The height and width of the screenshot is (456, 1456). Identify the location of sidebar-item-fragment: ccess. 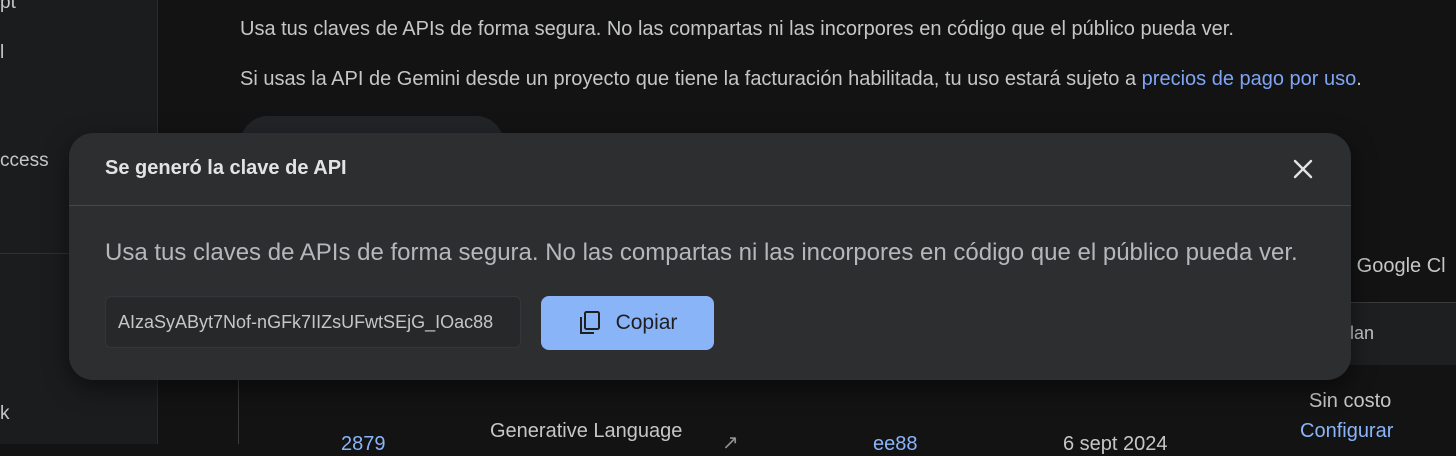
(24, 161).